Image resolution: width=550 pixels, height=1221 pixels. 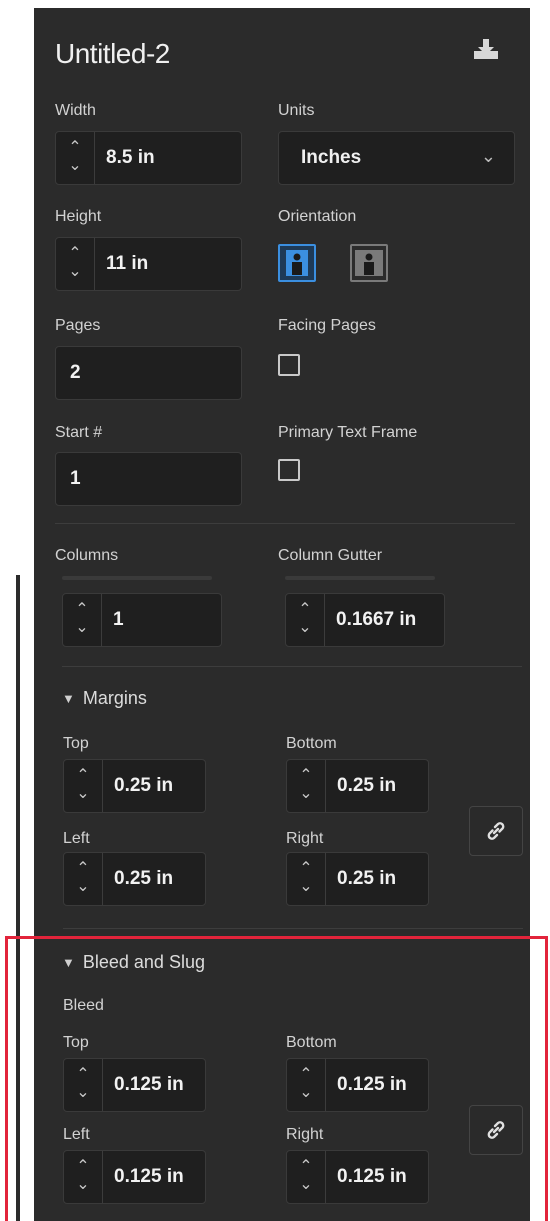 I want to click on column-gutter-value: 0.1667 in, so click(x=376, y=620).